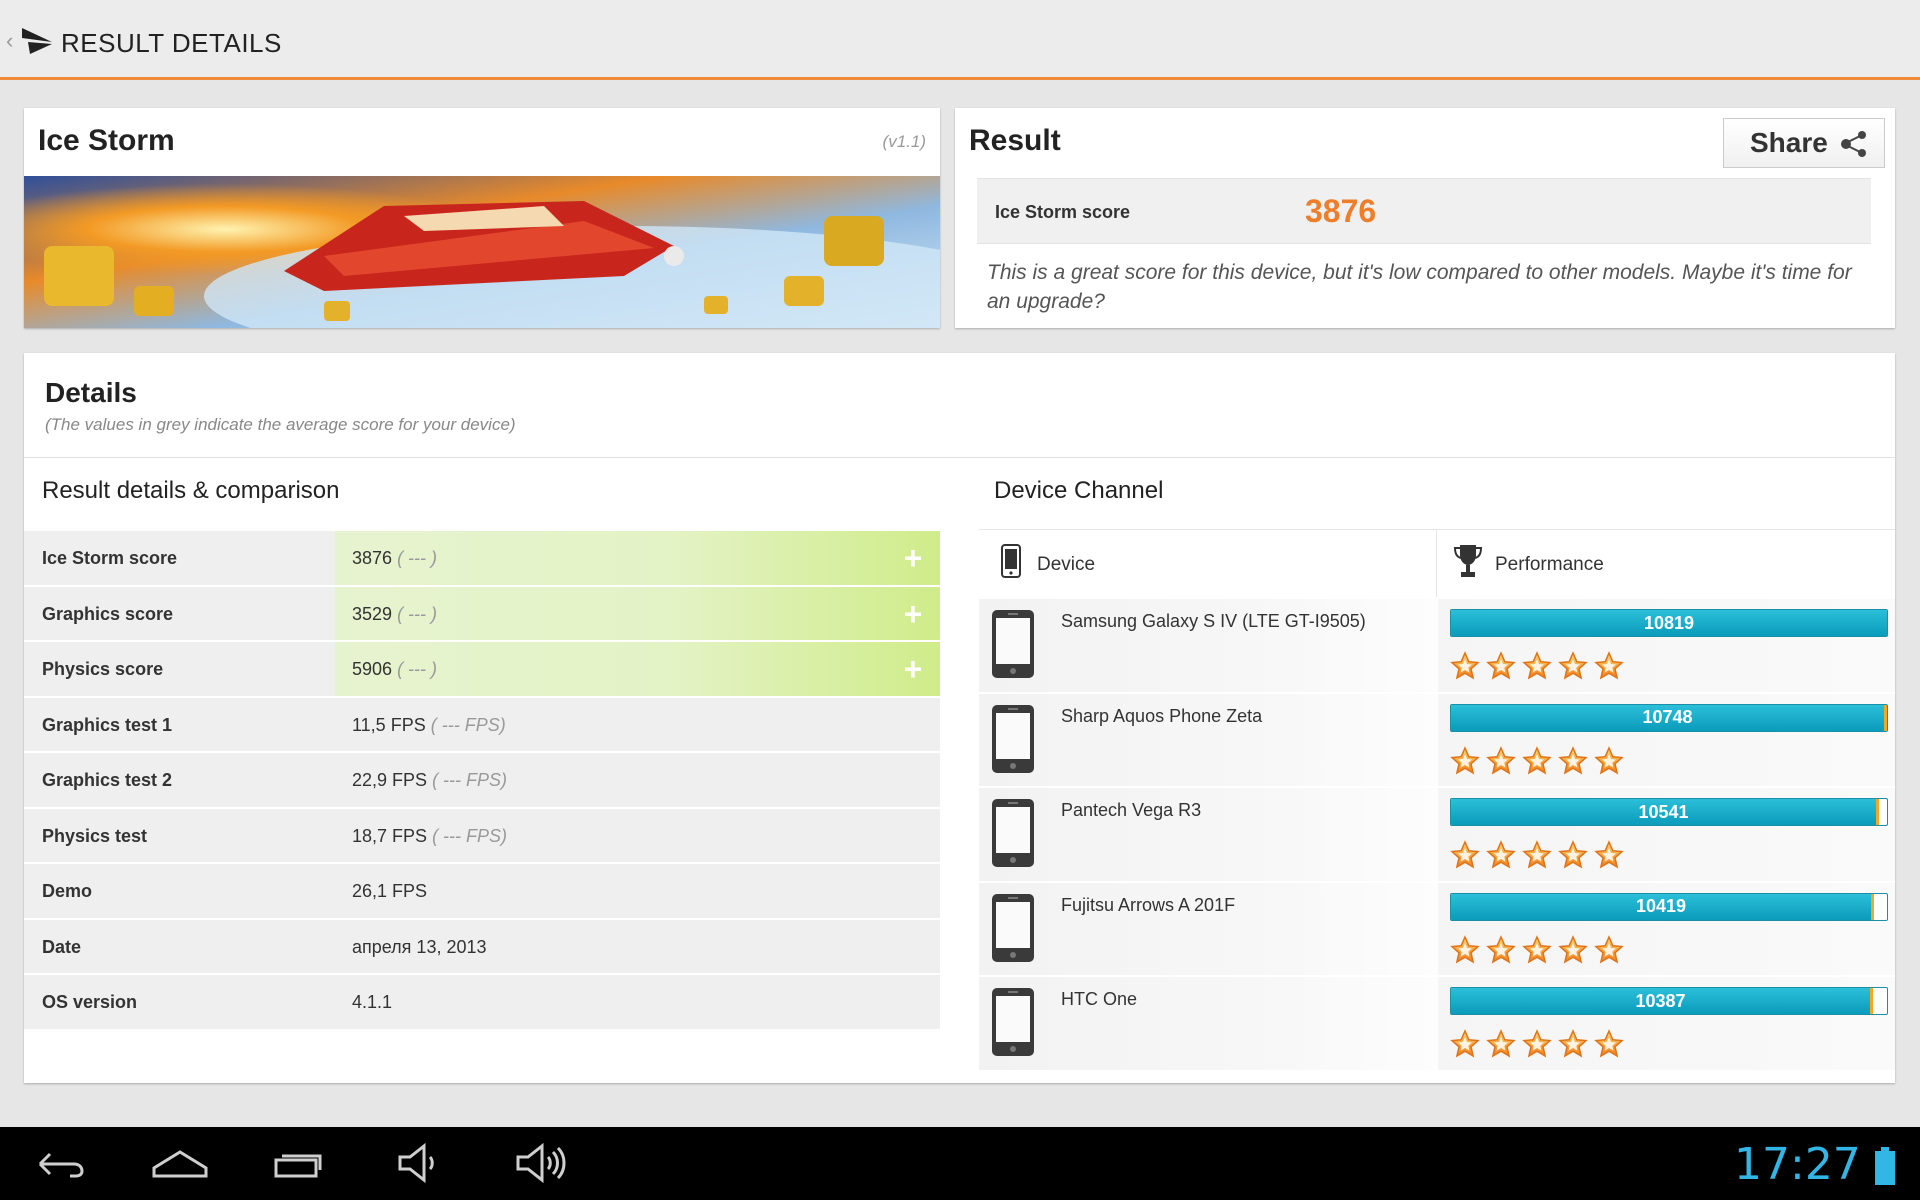 This screenshot has height=1200, width=1920. What do you see at coordinates (300, 1163) in the screenshot?
I see `recent-apps-icon` at bounding box center [300, 1163].